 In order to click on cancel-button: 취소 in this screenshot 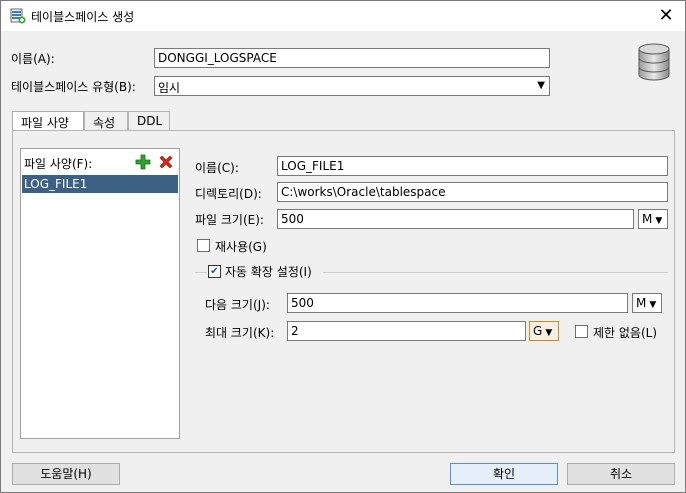, I will do `click(621, 474)`.